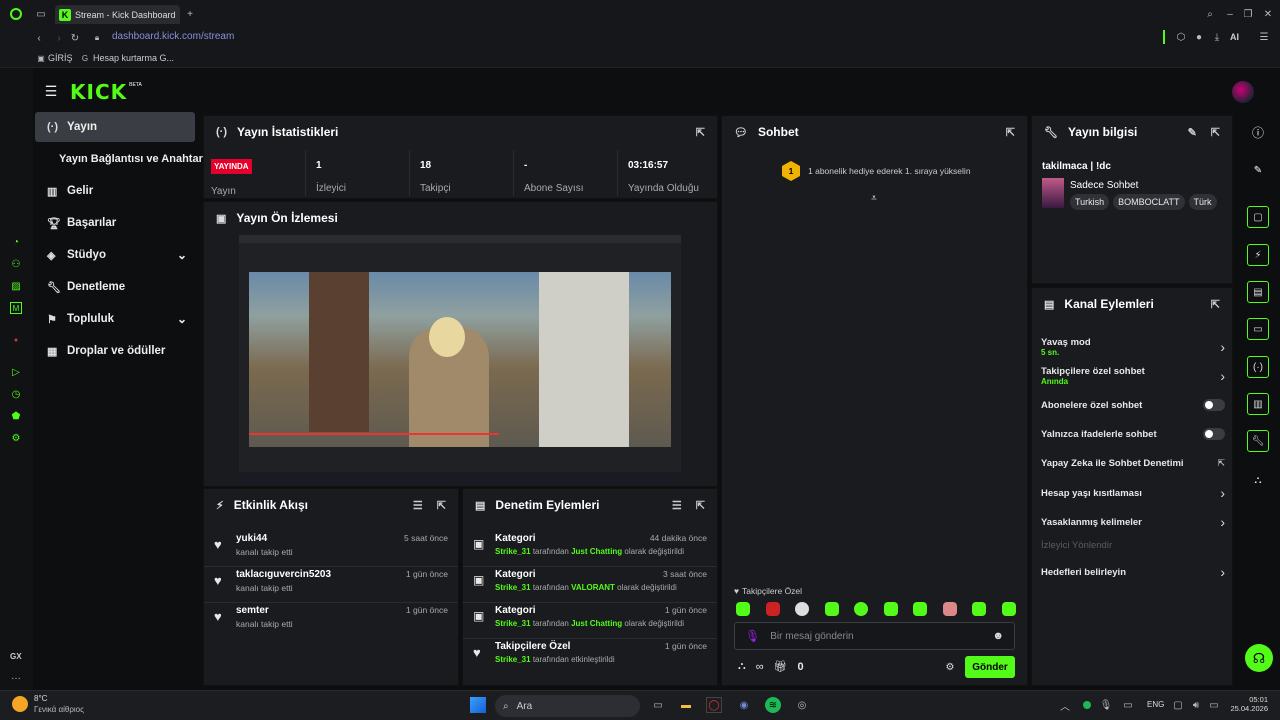 The height and width of the screenshot is (720, 1280). I want to click on account-age-row: Hesap yaşı kısıtlaması ›, so click(1133, 493).